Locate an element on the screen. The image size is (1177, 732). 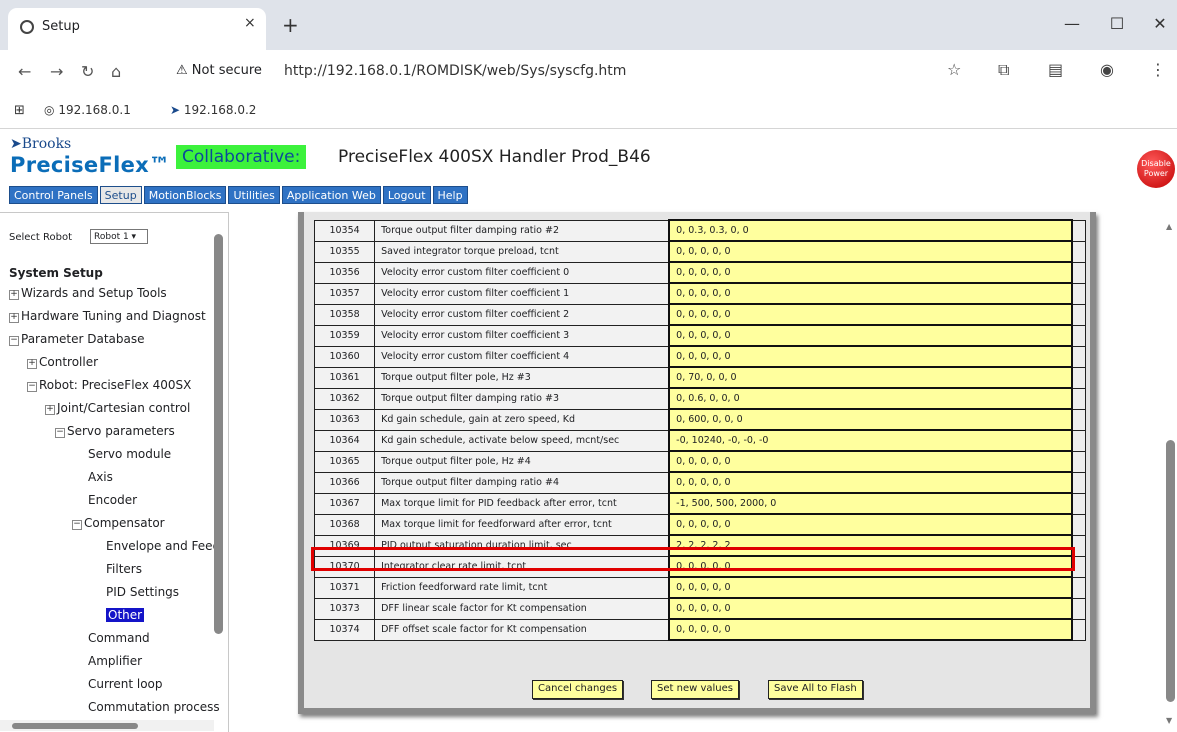
menu-utilities: Utilities is located at coordinates (254, 195).